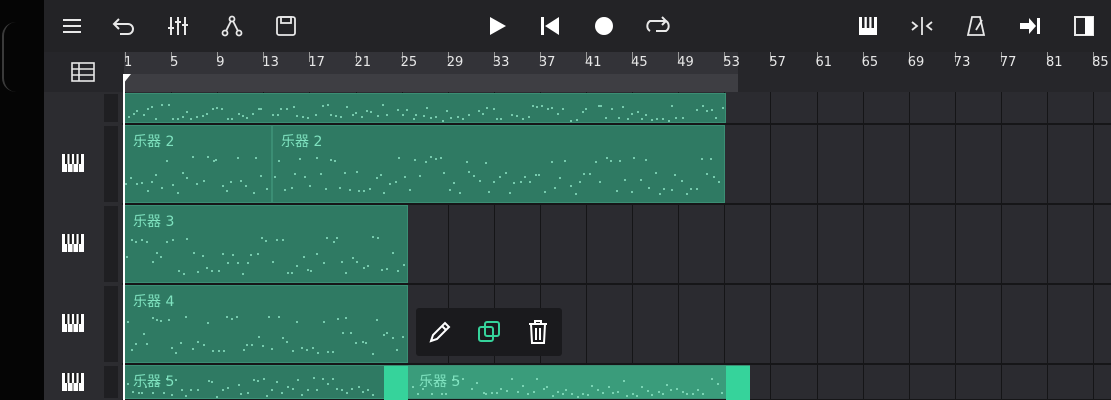  I want to click on playhead, so click(124, 237).